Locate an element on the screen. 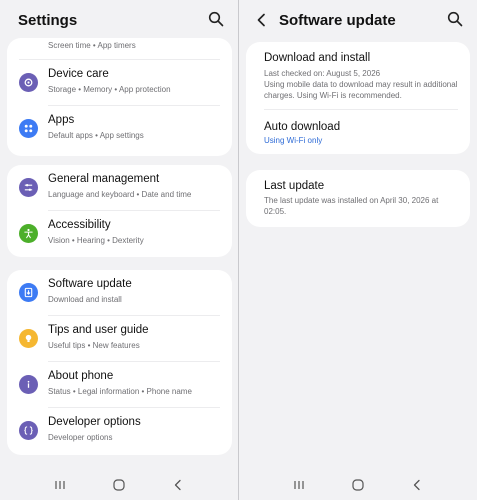  tips-icon is located at coordinates (28, 338).